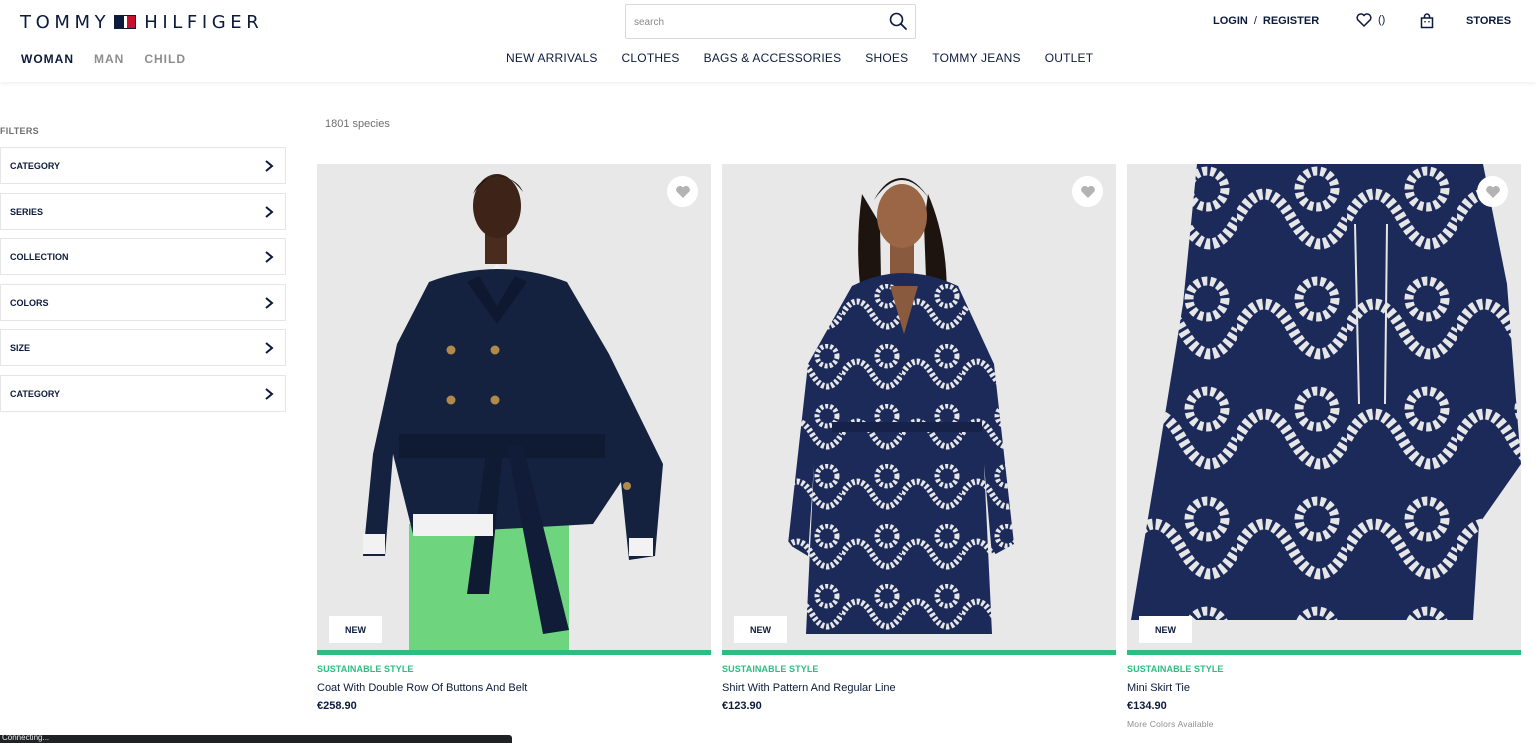 This screenshot has height=743, width=1536. Describe the element at coordinates (143, 256) in the screenshot. I see `filter-collection: COLLECTION` at that location.